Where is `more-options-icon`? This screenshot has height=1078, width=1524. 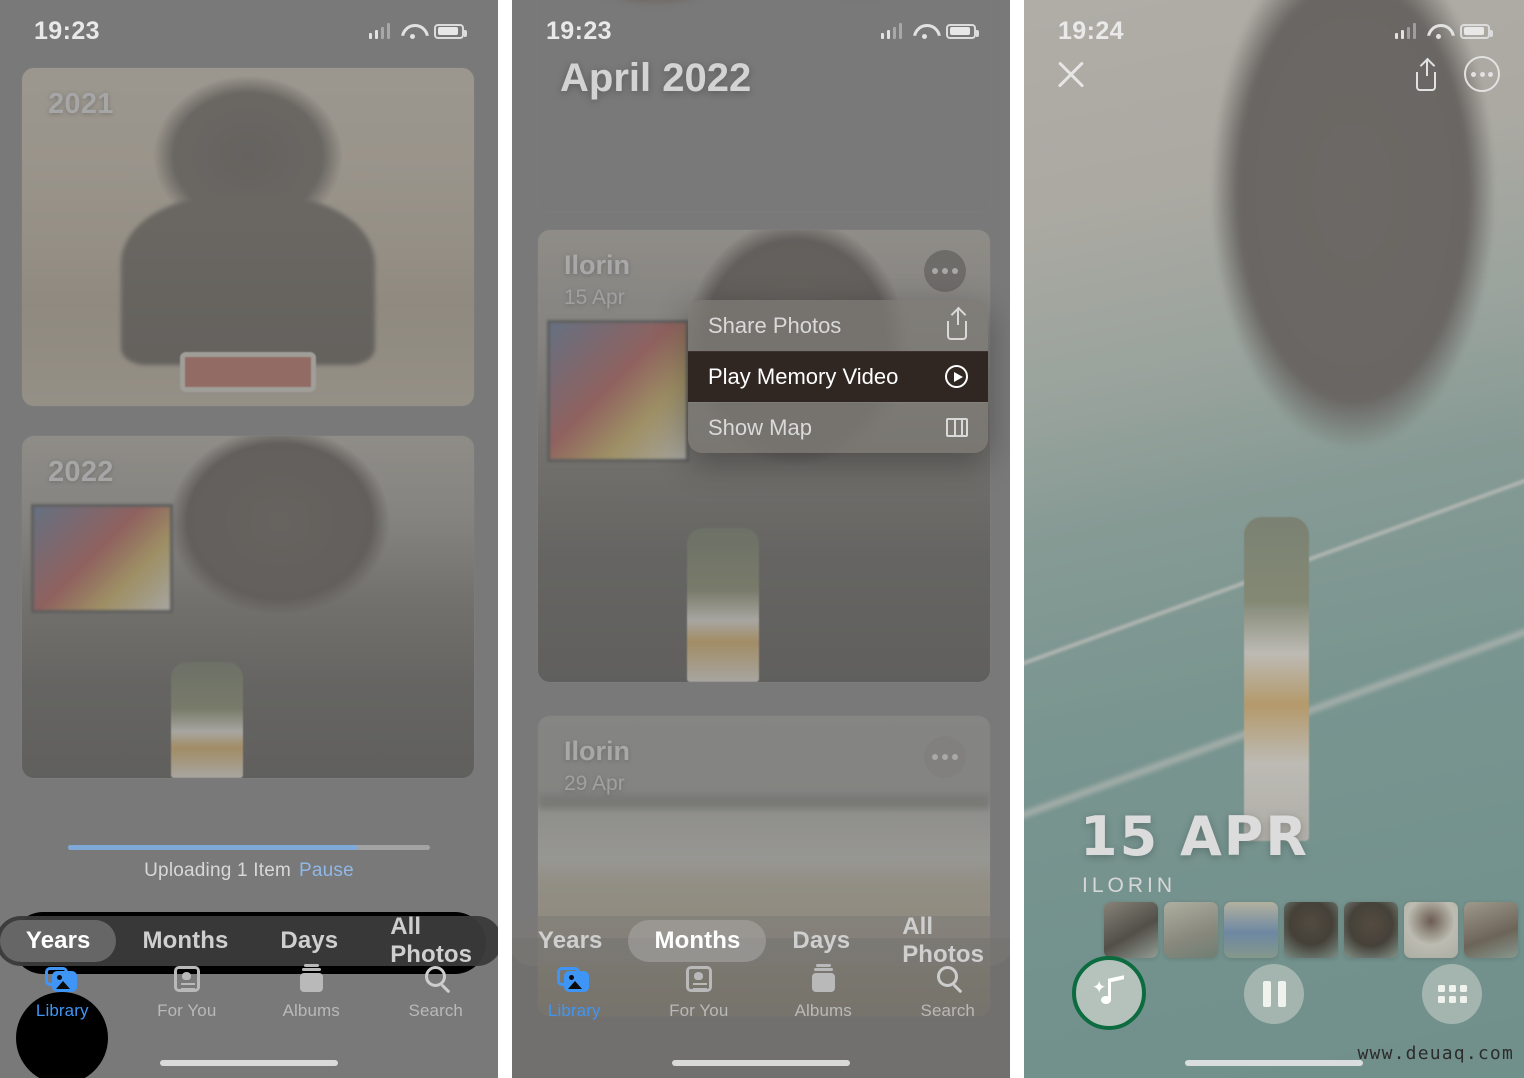
more-options-icon is located at coordinates (1482, 74).